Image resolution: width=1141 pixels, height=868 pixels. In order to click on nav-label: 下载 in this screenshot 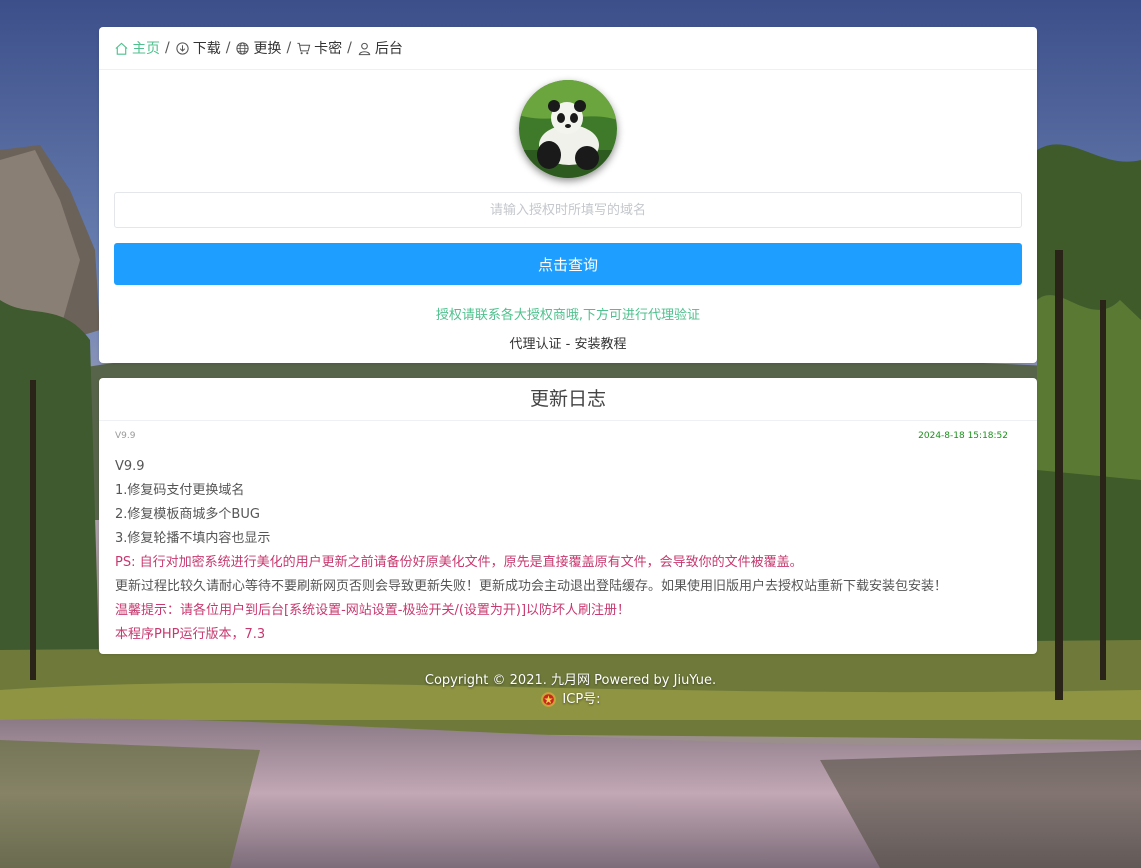, I will do `click(206, 49)`.